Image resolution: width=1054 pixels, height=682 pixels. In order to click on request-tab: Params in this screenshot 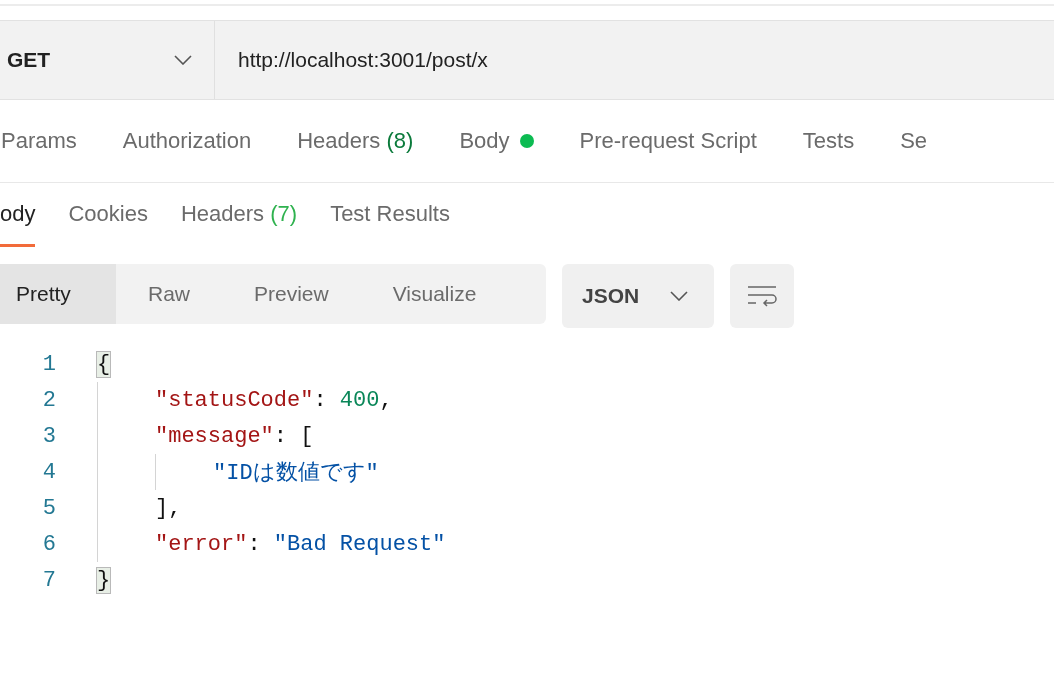, I will do `click(39, 141)`.